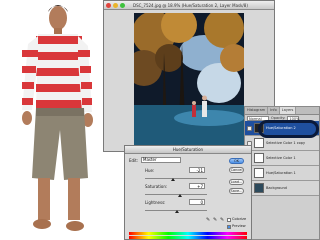 The height and width of the screenshot is (240, 320). Describe the element at coordinates (108, 5) in the screenshot. I see `close-icon` at that location.